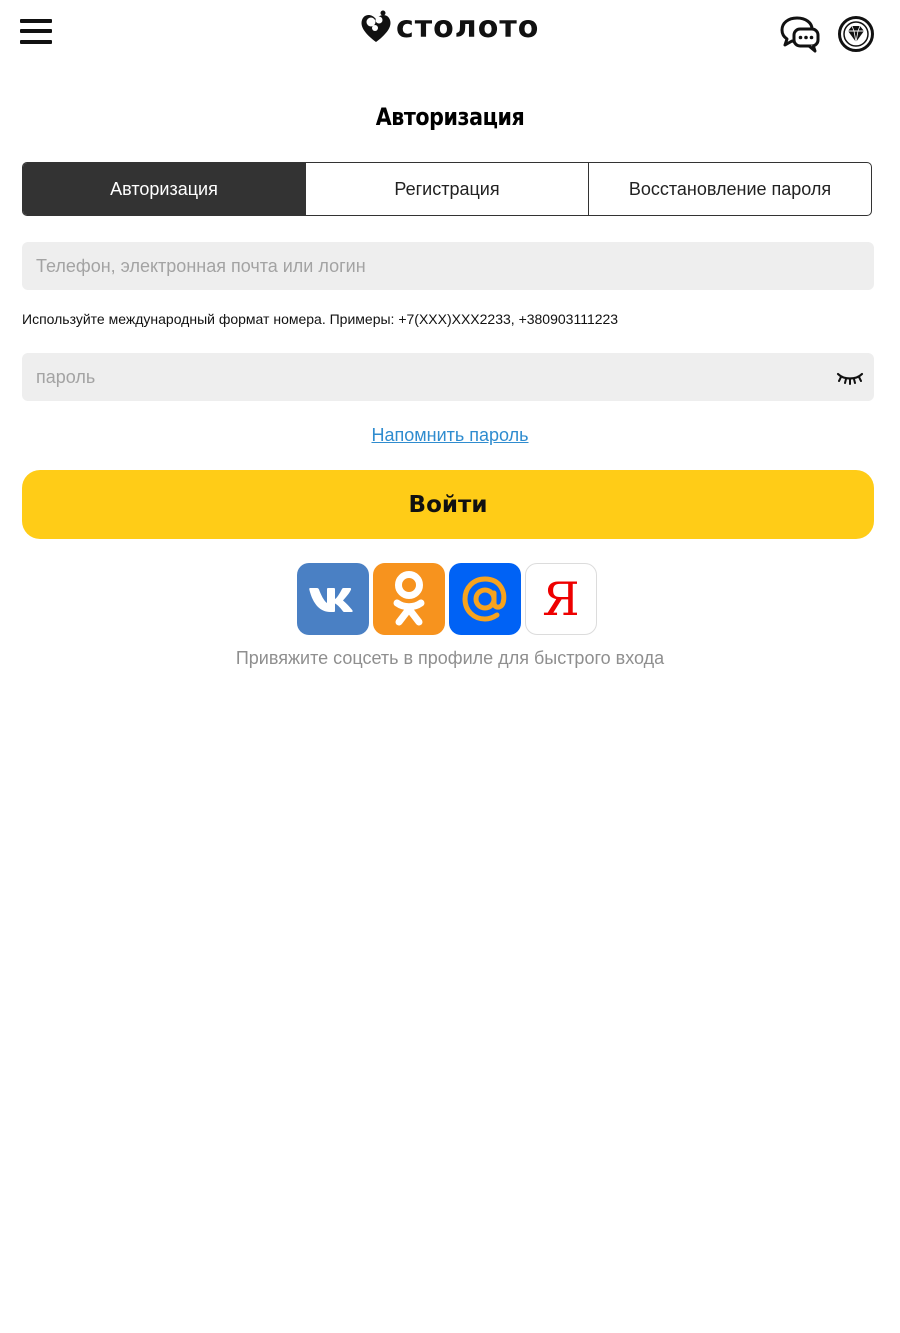 The image size is (900, 1333). Describe the element at coordinates (448, 504) in the screenshot. I see `login-button: Войти` at that location.